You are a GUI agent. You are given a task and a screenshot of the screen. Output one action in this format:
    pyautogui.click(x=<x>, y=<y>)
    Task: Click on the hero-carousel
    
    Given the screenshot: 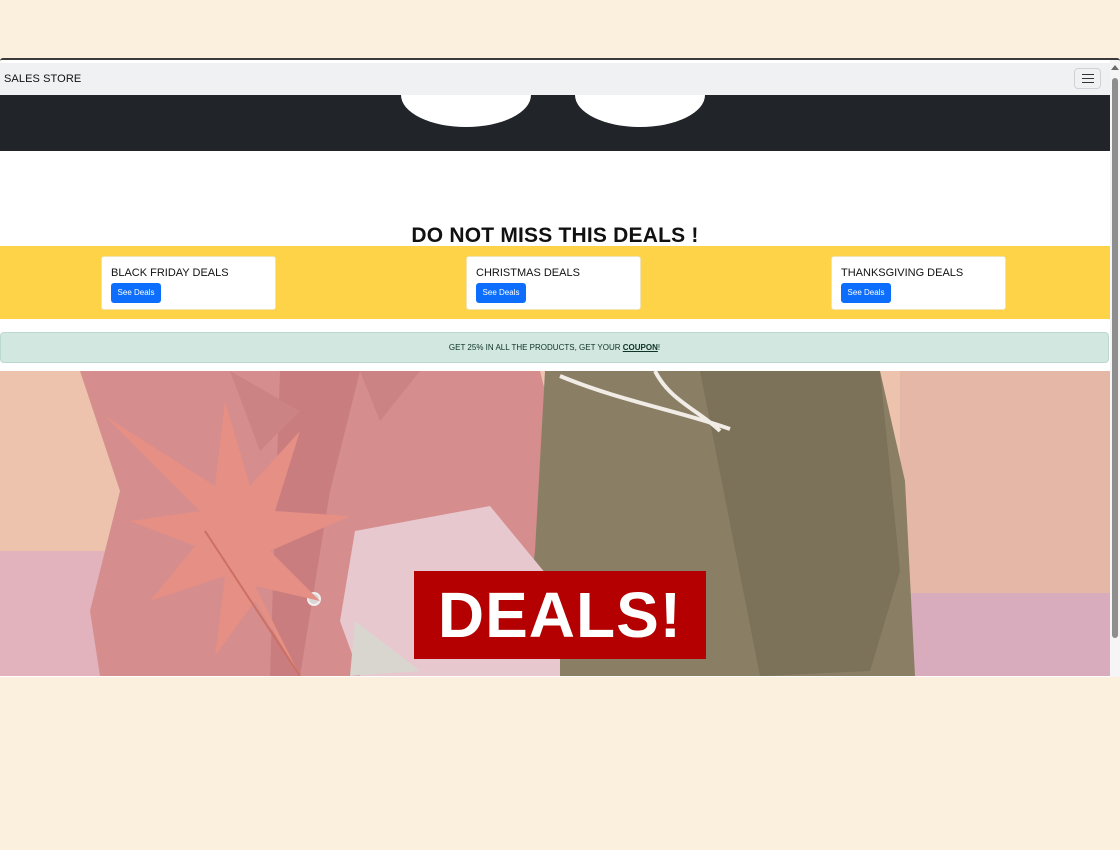 What is the action you would take?
    pyautogui.click(x=555, y=123)
    